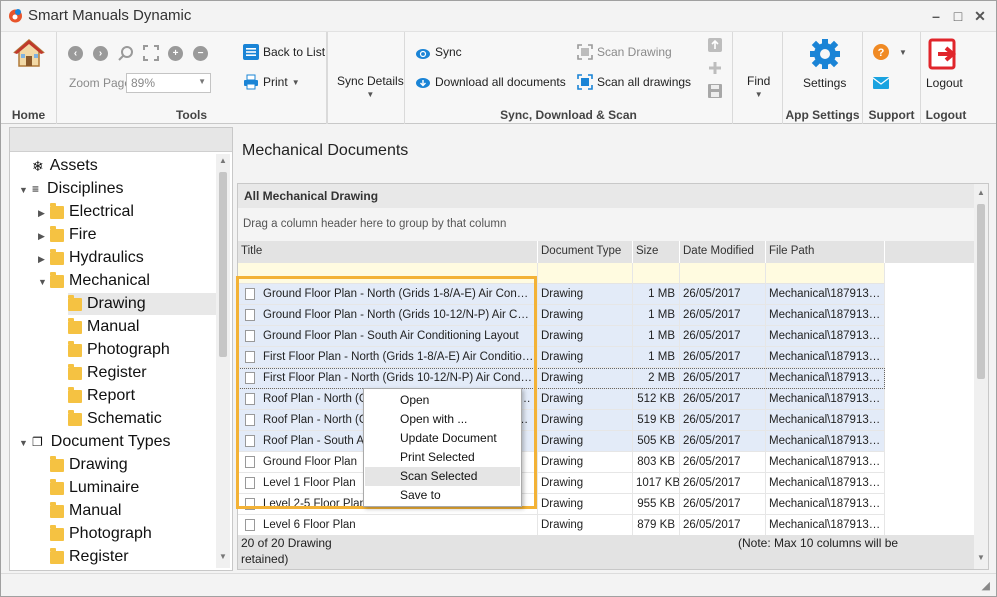 Image resolution: width=997 pixels, height=597 pixels. What do you see at coordinates (92, 212) in the screenshot?
I see `tree-item-electrical: Electrical` at bounding box center [92, 212].